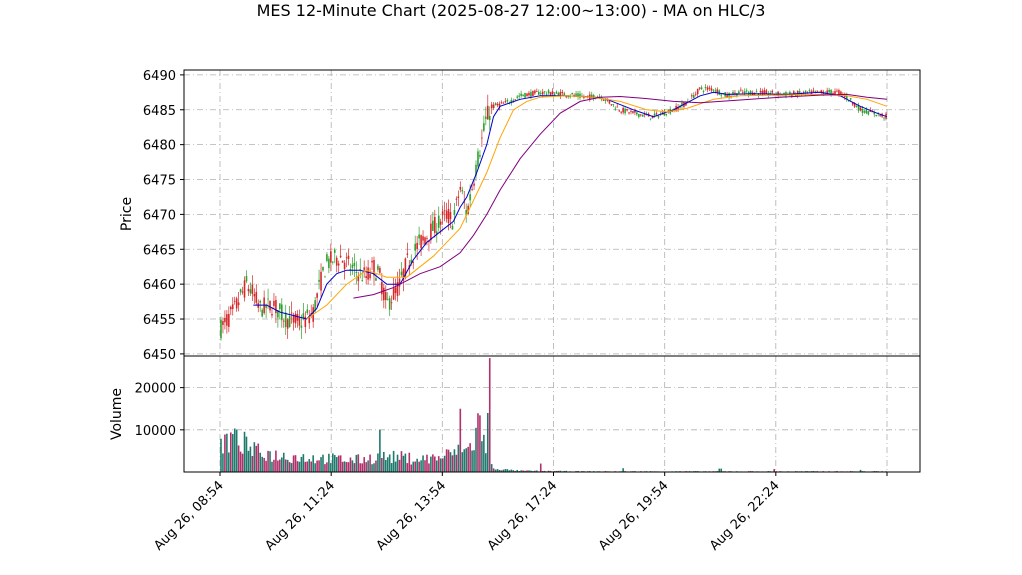 Image resolution: width=1022 pixels, height=575 pixels. Describe the element at coordinates (159, 355) in the screenshot. I see `price-tick-label: 6450` at that location.